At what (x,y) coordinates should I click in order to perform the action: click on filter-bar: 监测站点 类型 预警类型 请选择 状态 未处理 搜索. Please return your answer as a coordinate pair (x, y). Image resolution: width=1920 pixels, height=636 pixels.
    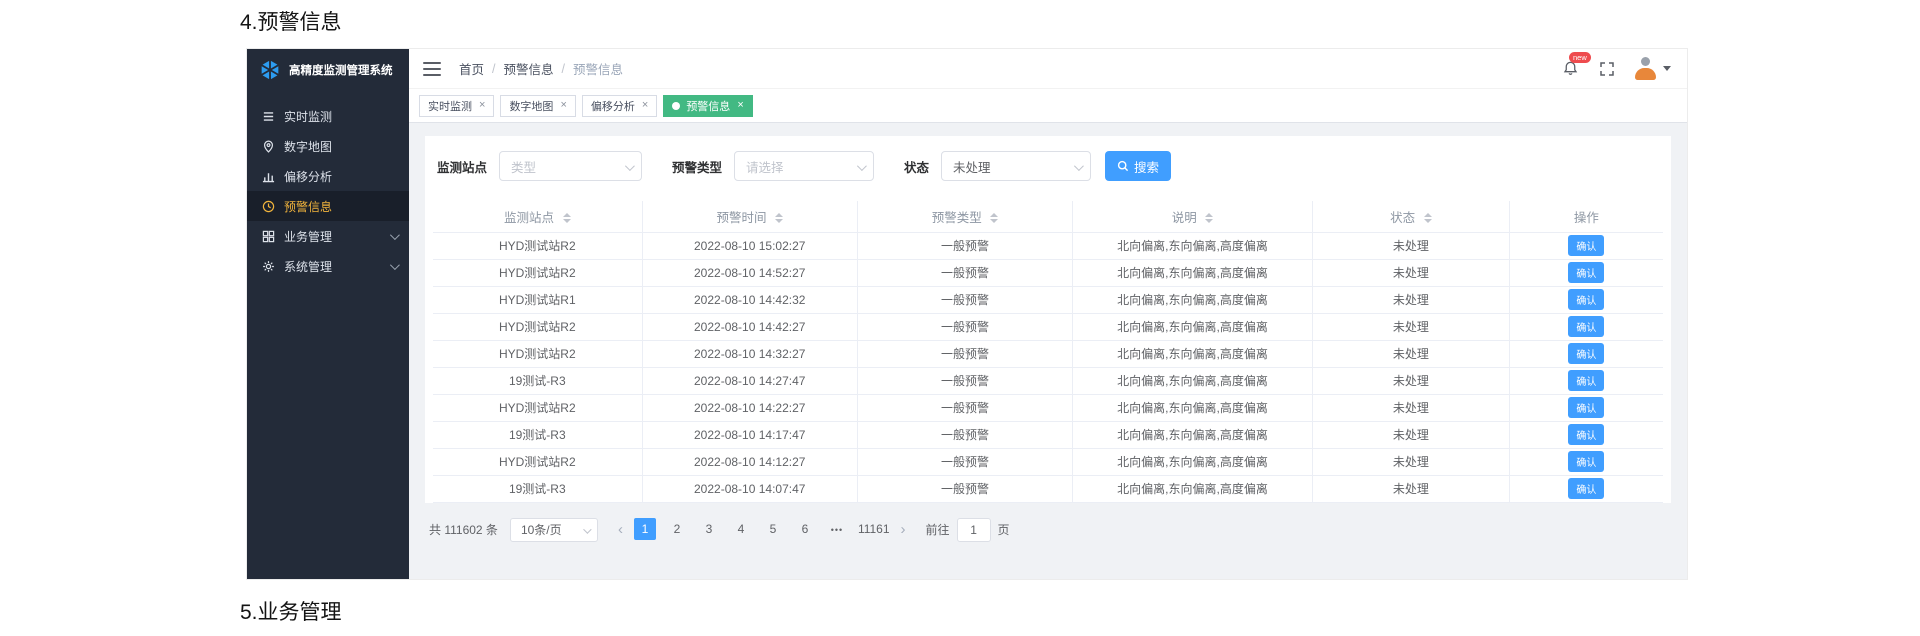
    Looking at the image, I should click on (1050, 166).